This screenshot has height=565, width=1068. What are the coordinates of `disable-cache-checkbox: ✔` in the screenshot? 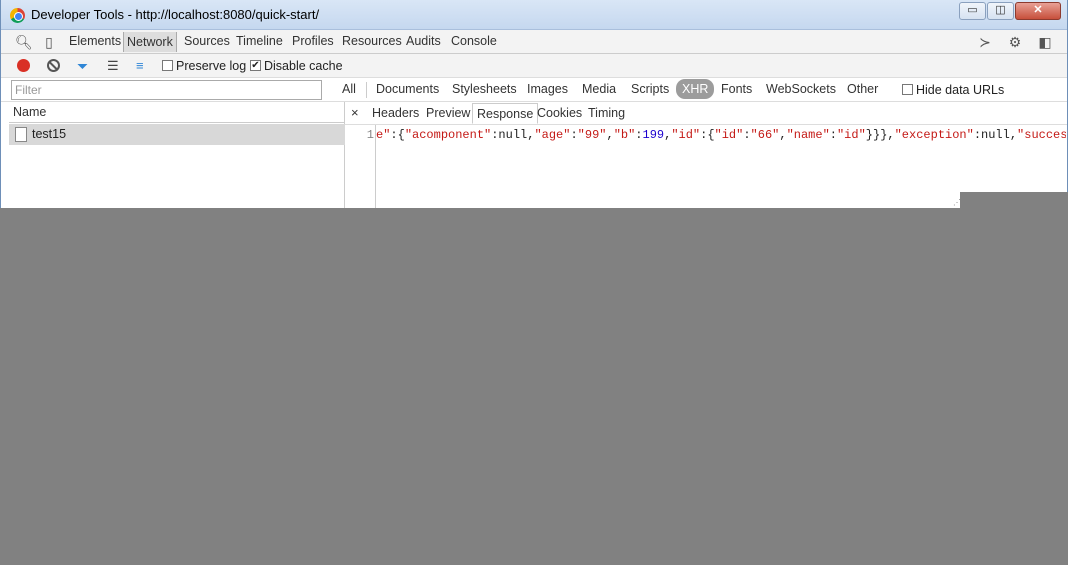 It's located at (255, 65).